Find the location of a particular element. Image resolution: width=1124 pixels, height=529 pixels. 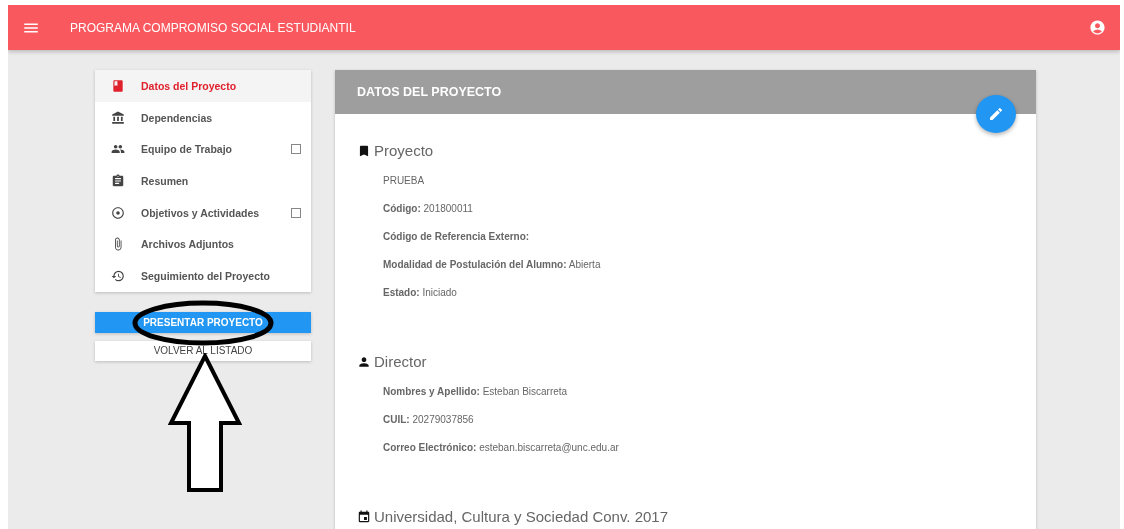

sidebar-item-label: Archivos Adjuntos is located at coordinates (188, 244).